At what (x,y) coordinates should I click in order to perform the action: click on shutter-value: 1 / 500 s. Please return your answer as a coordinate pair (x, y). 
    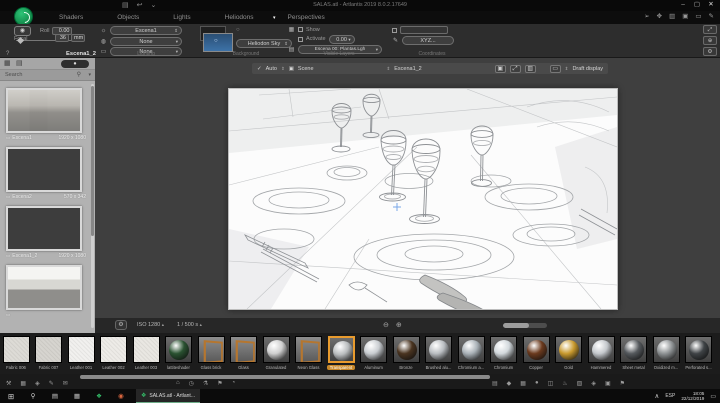
    Looking at the image, I should click on (187, 325).